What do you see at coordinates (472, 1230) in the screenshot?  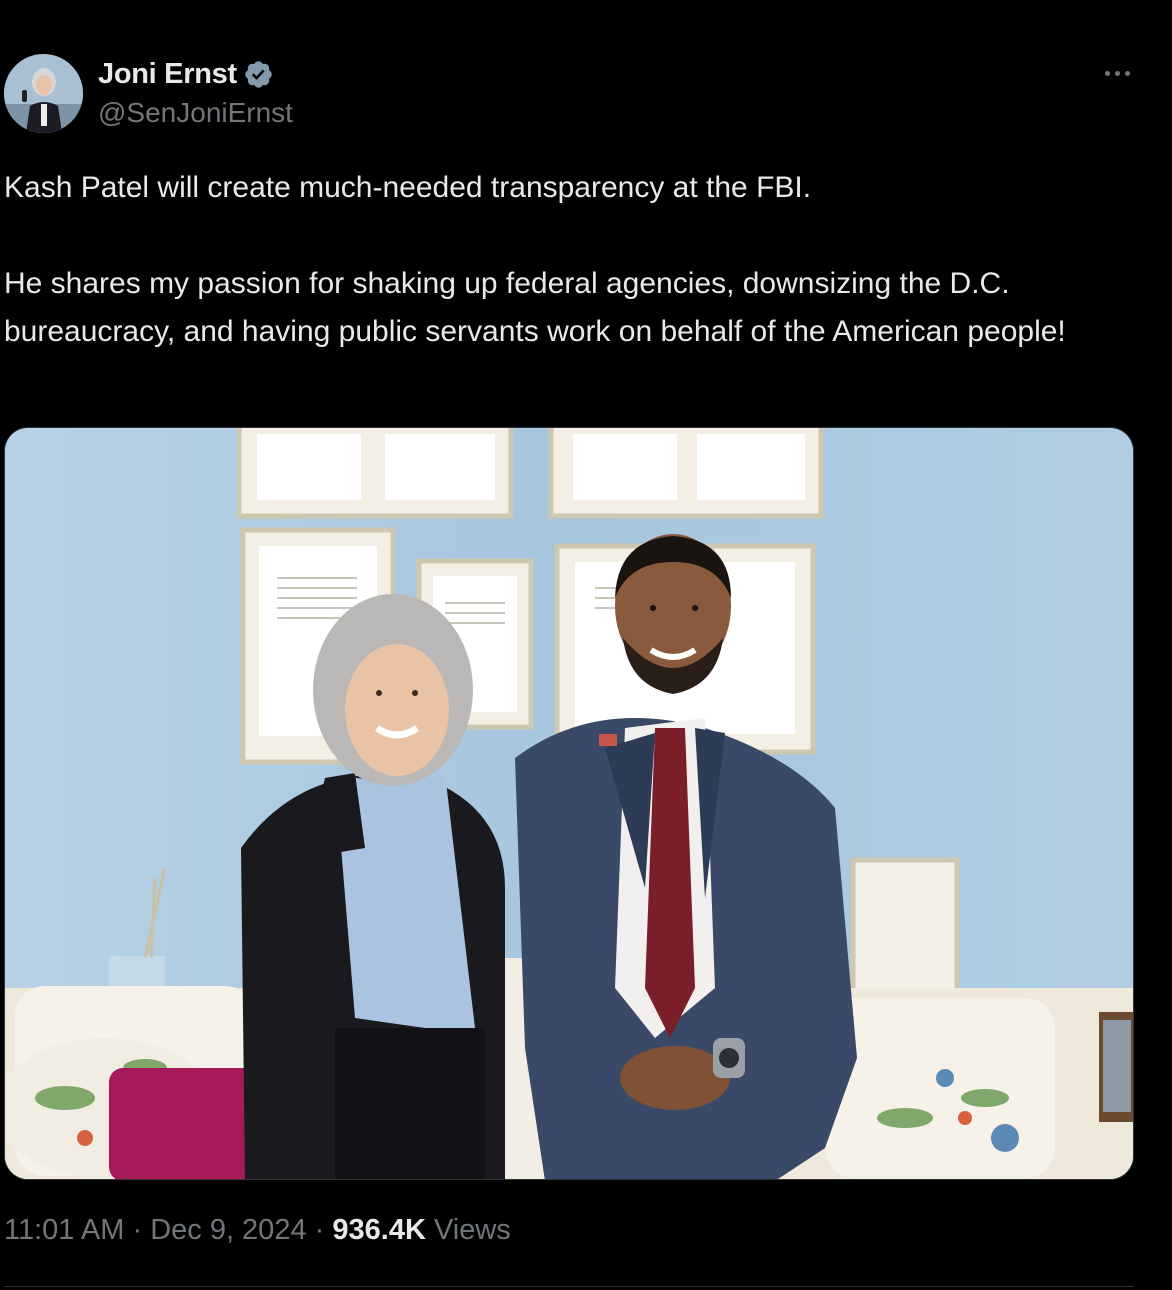 I see `views-label: Views` at bounding box center [472, 1230].